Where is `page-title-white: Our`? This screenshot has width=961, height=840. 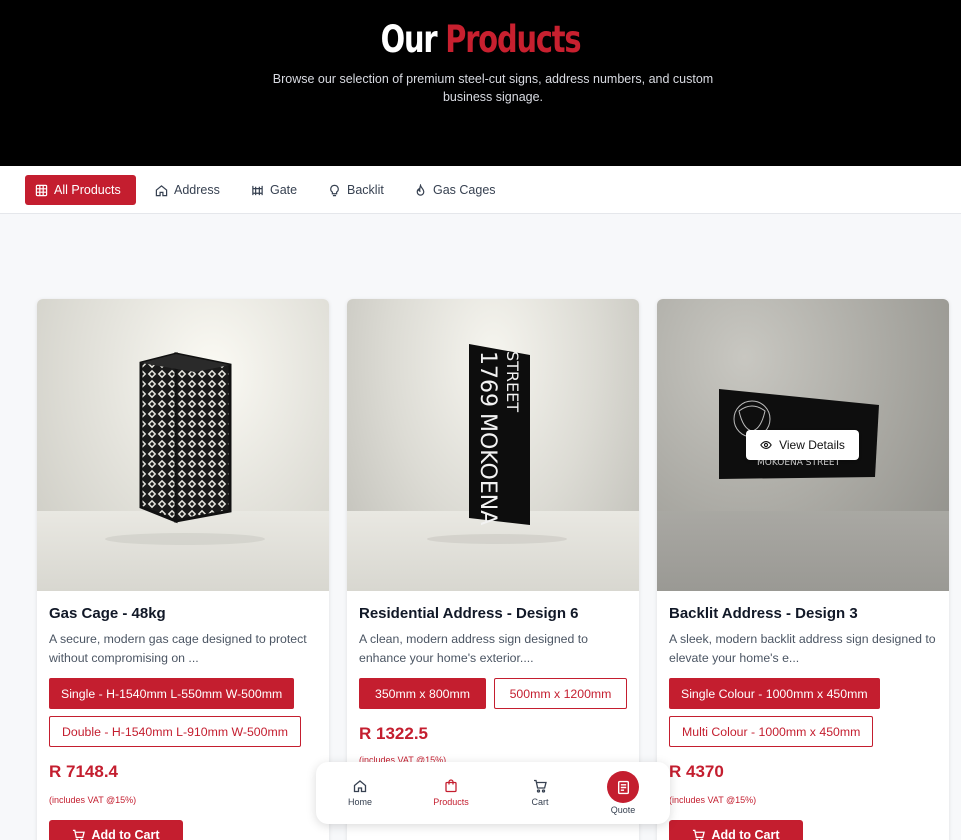
page-title-white: Our is located at coordinates (409, 39).